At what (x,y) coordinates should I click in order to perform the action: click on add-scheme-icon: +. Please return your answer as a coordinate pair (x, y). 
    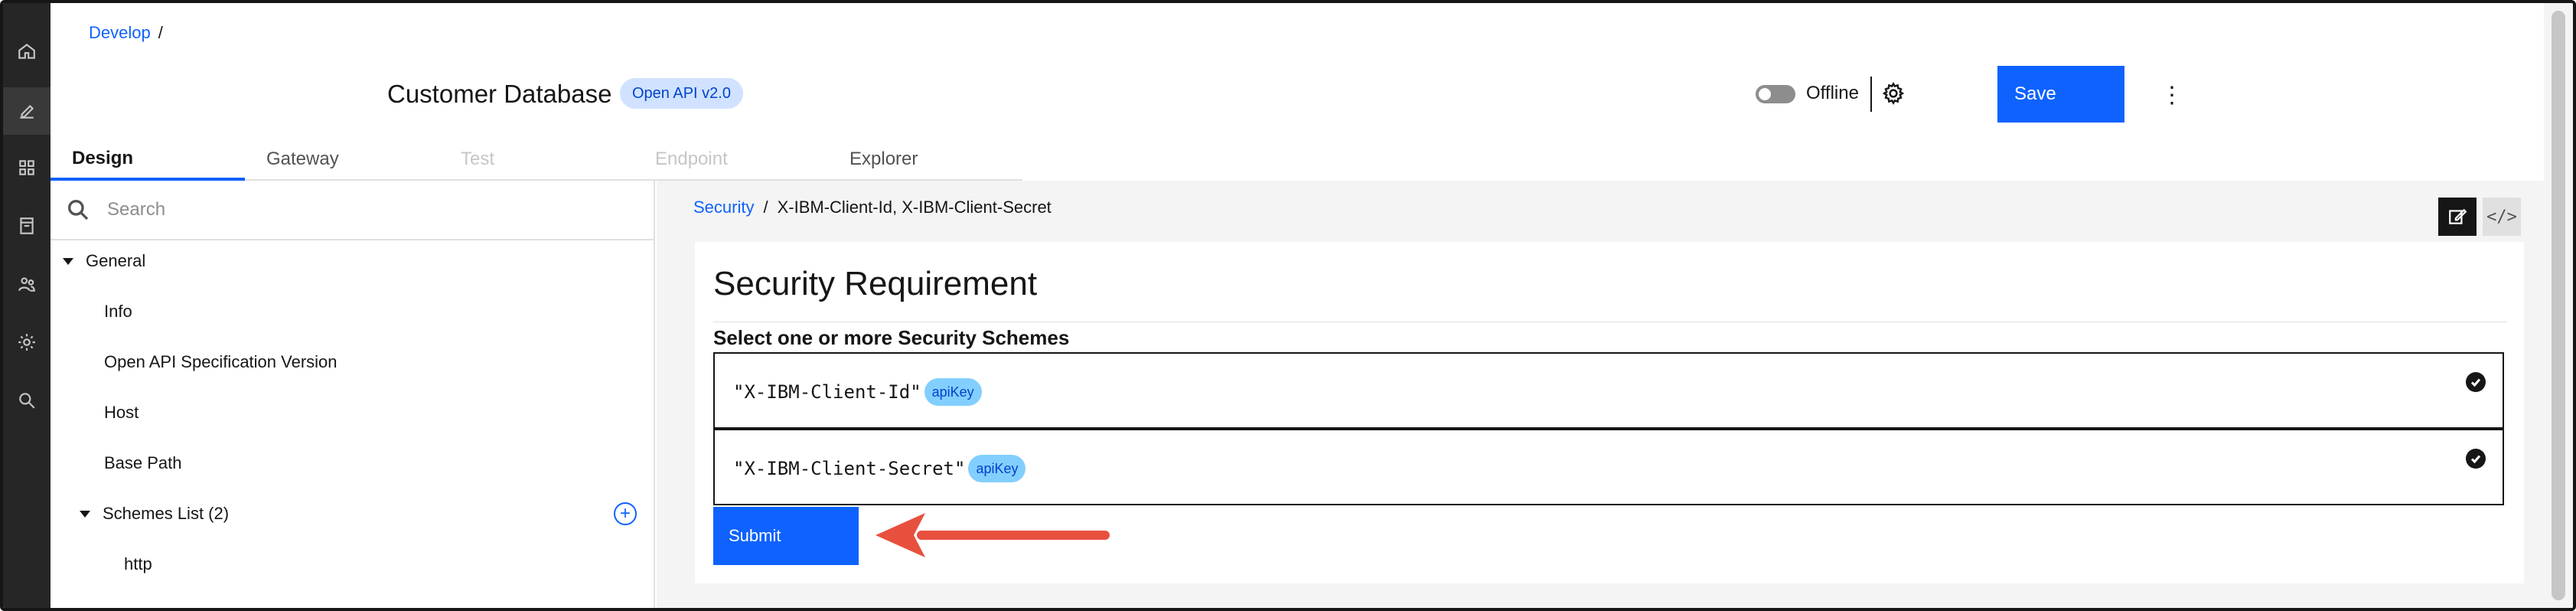
    Looking at the image, I should click on (625, 513).